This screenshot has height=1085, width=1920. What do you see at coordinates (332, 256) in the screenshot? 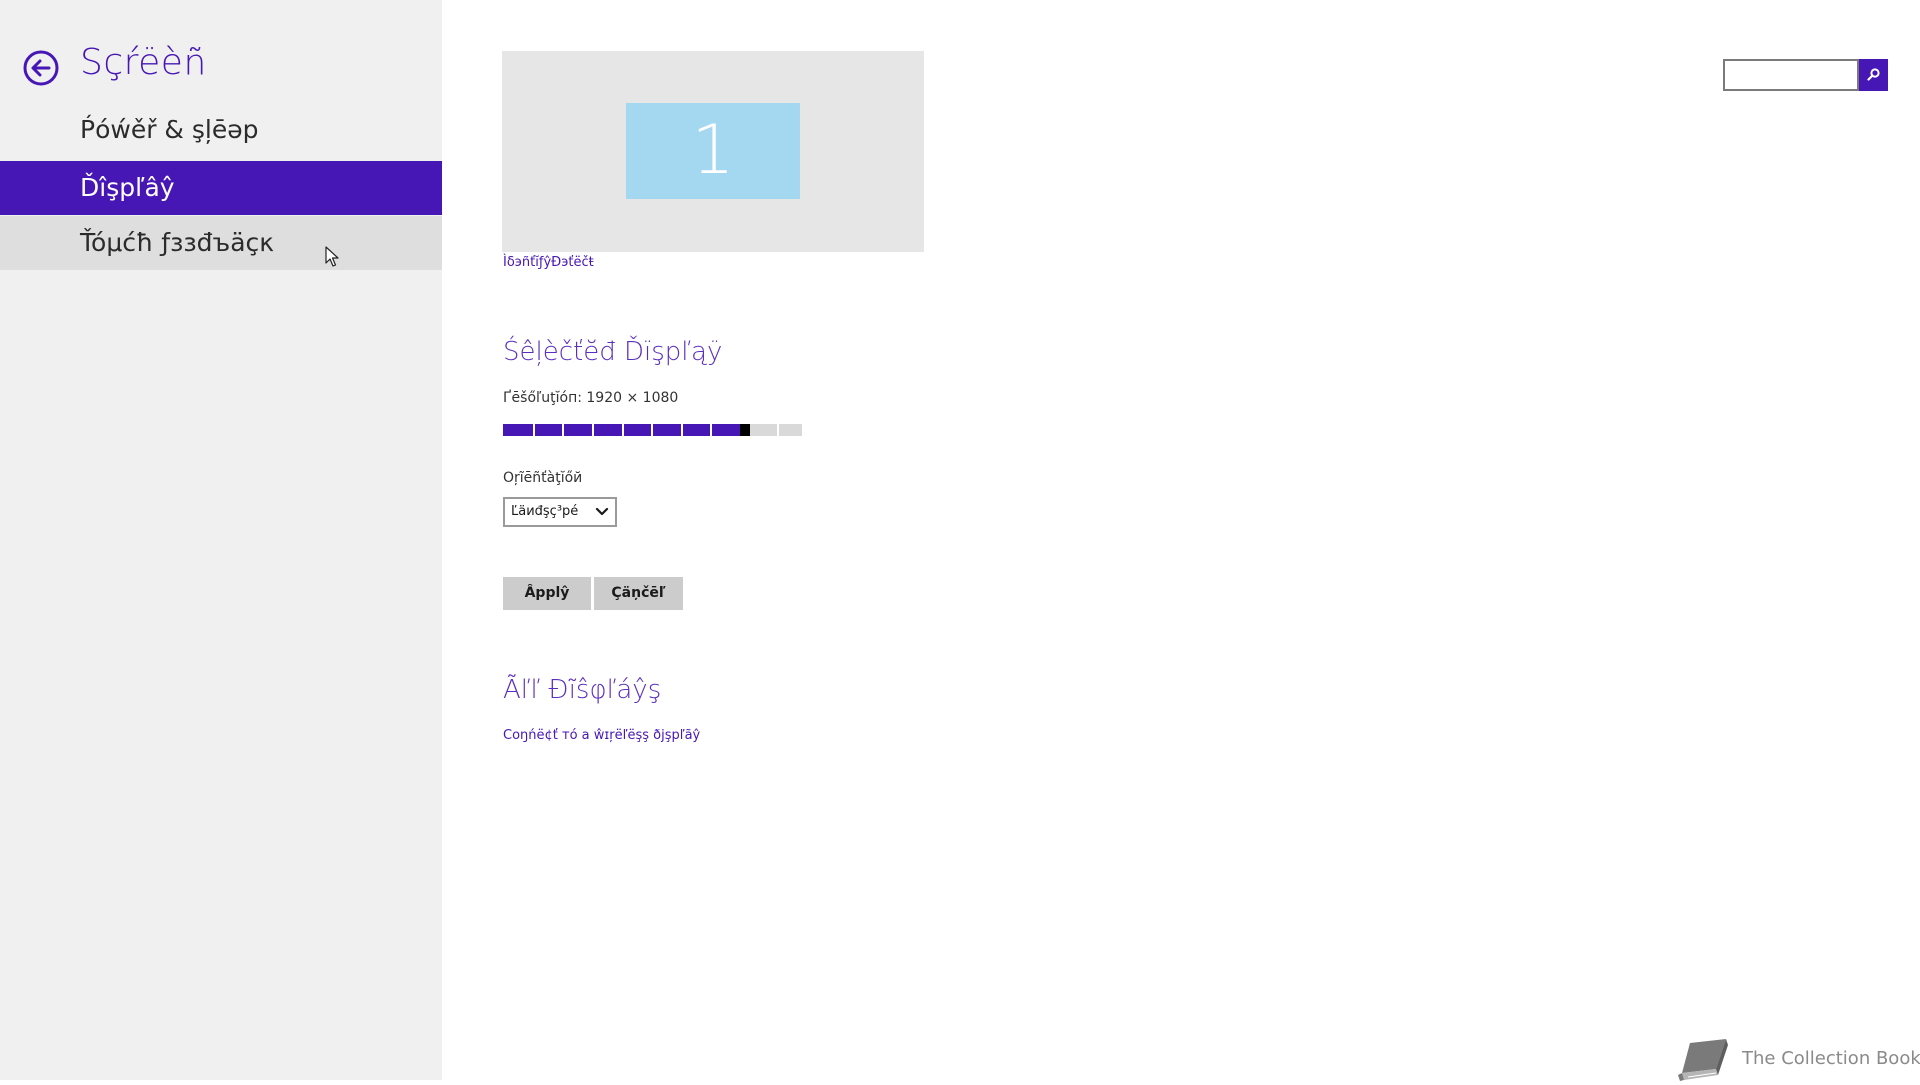
I see `mouse-cursor-icon` at bounding box center [332, 256].